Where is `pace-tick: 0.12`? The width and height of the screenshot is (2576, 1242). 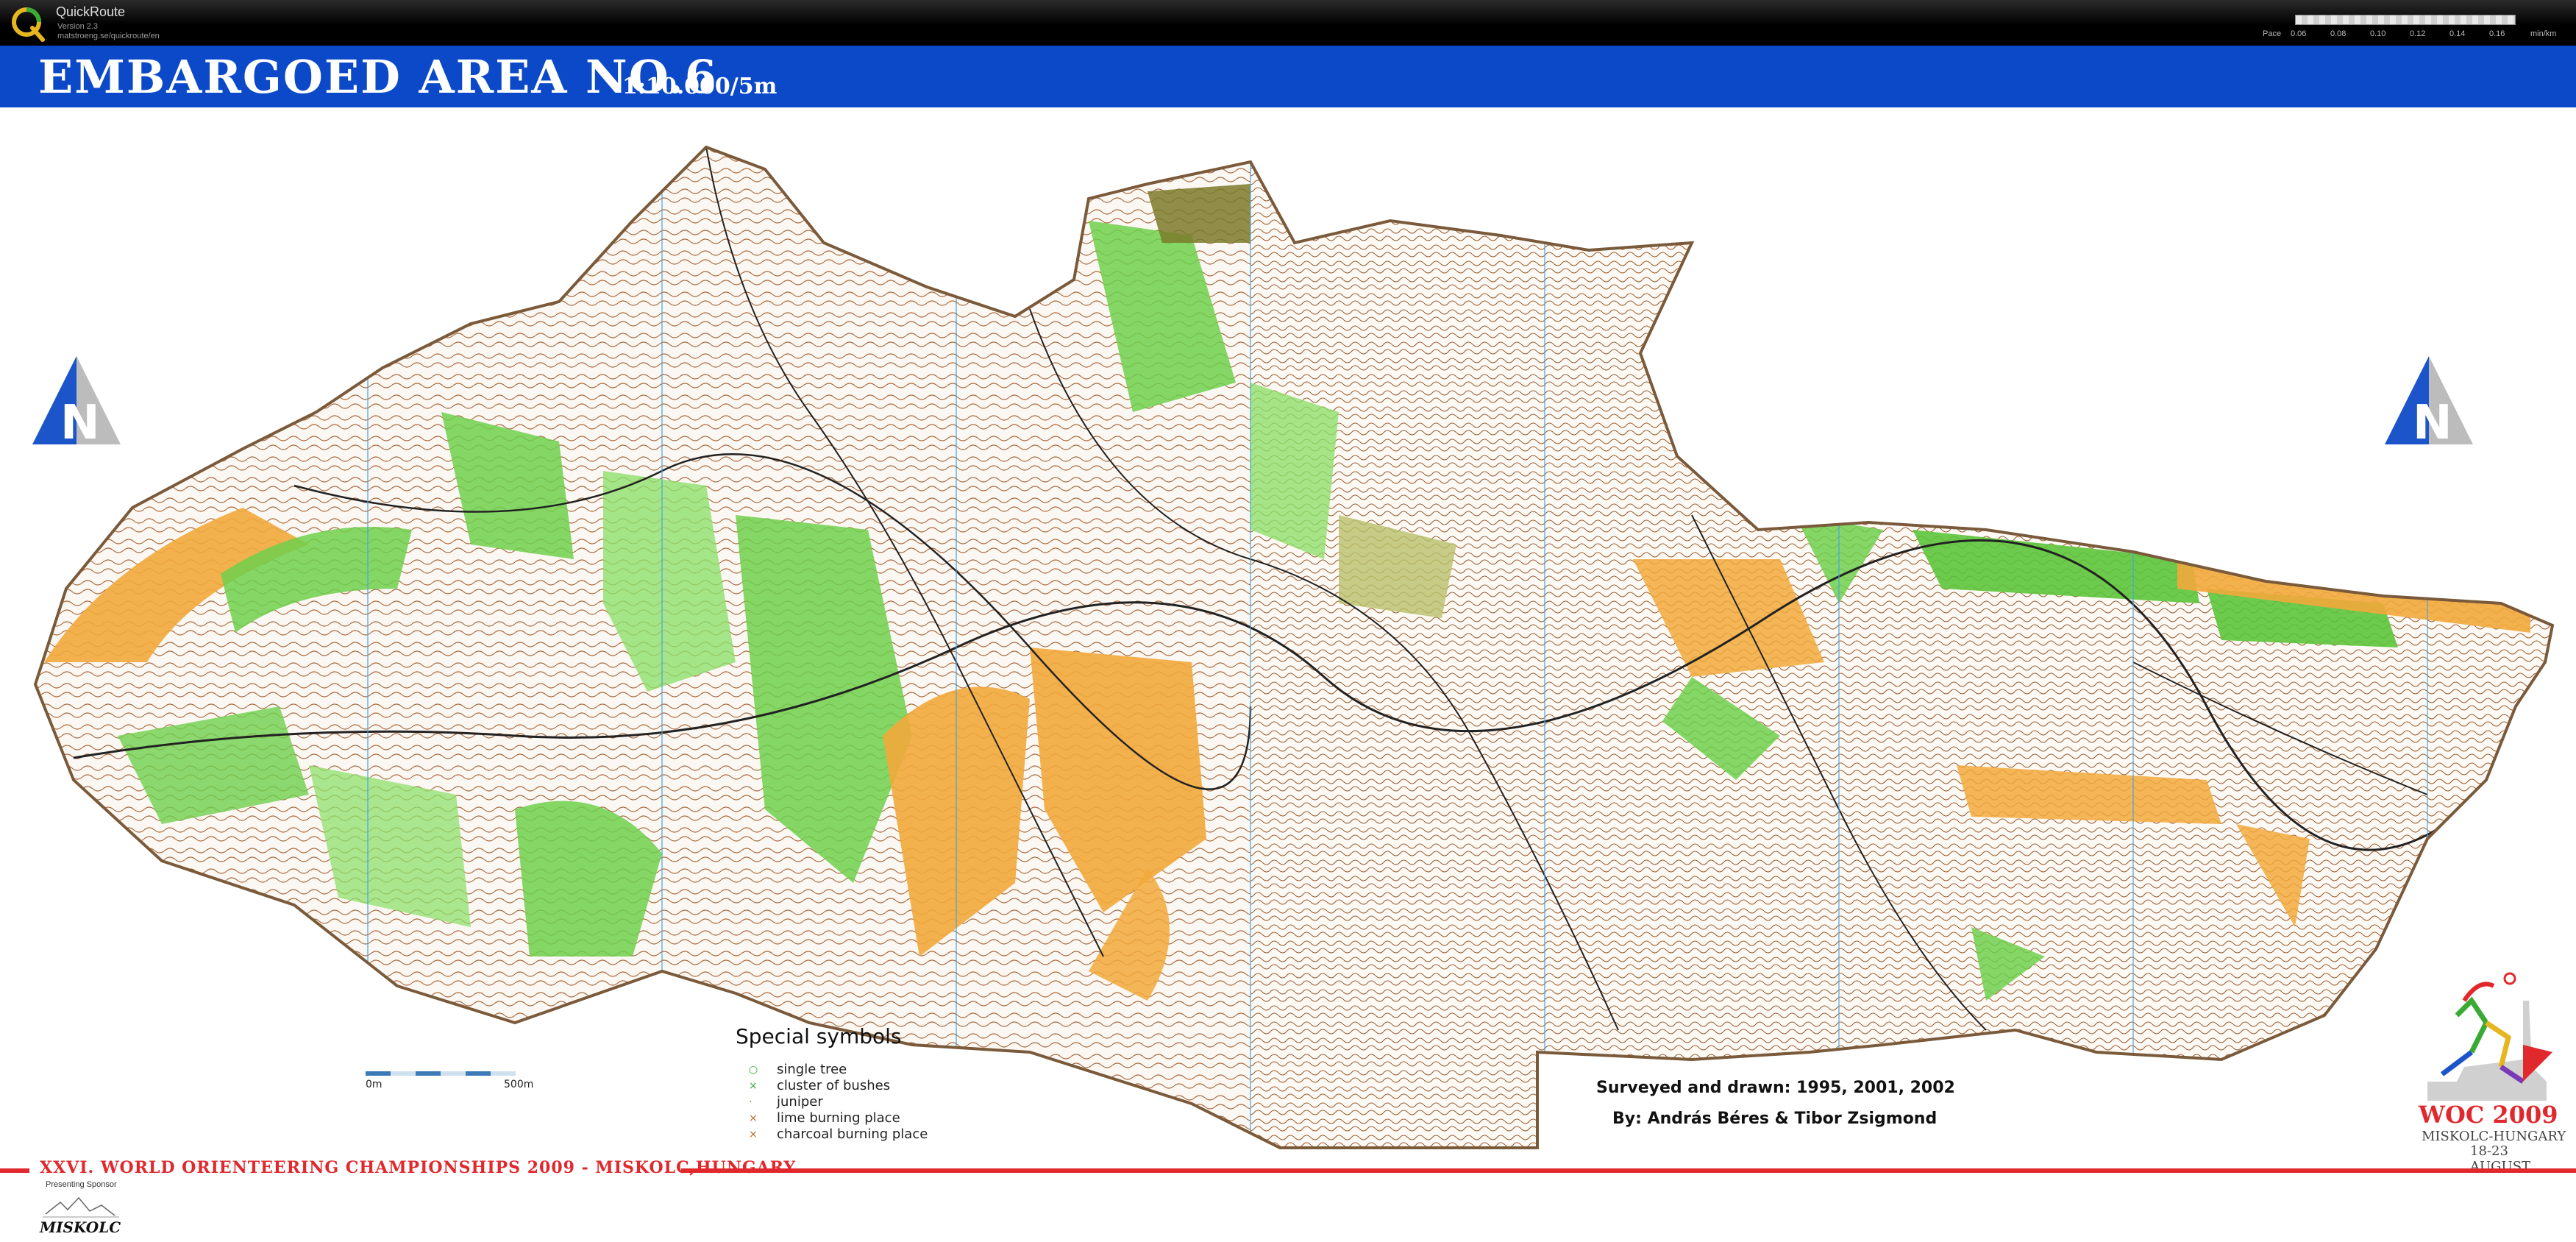 pace-tick: 0.12 is located at coordinates (2418, 33).